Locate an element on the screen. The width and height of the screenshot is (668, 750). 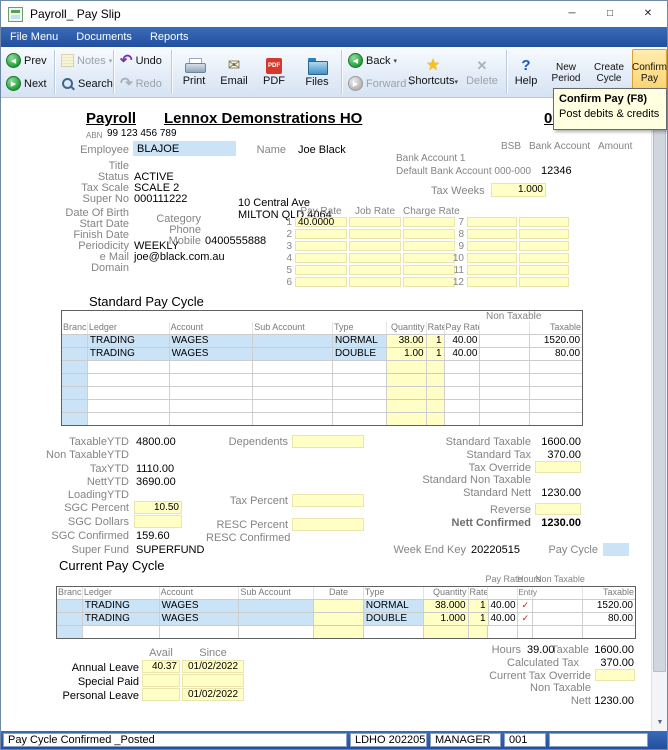
charge-rate-6-field is located at coordinates (429, 282).